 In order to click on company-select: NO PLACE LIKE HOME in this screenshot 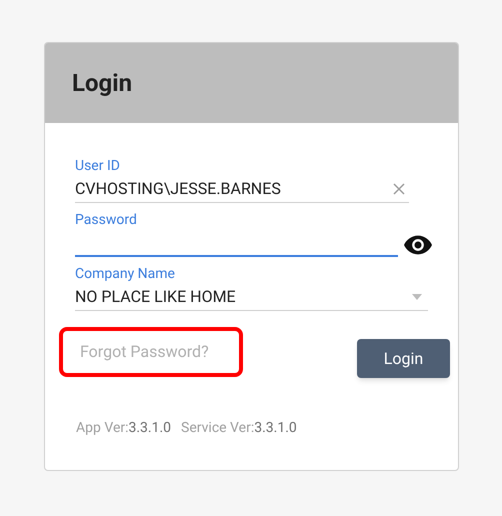, I will do `click(251, 297)`.